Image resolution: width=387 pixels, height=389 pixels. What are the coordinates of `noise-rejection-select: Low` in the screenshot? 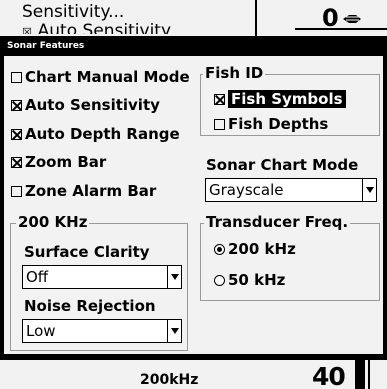 It's located at (102, 331).